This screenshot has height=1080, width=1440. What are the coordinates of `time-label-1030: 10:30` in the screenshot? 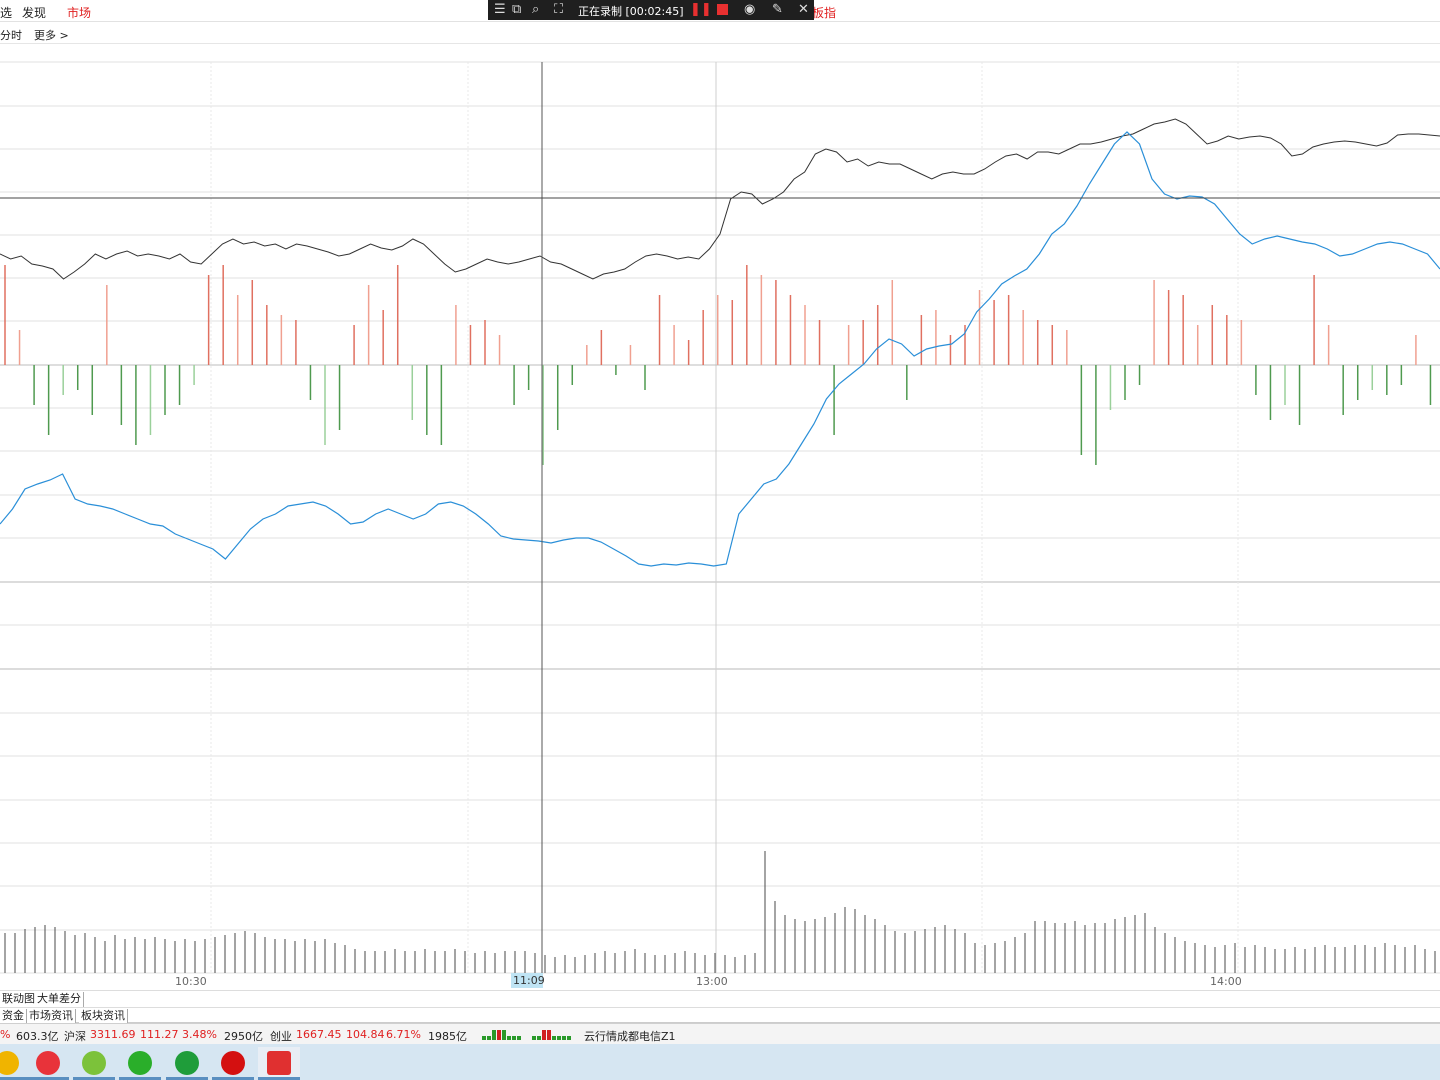 It's located at (191, 981).